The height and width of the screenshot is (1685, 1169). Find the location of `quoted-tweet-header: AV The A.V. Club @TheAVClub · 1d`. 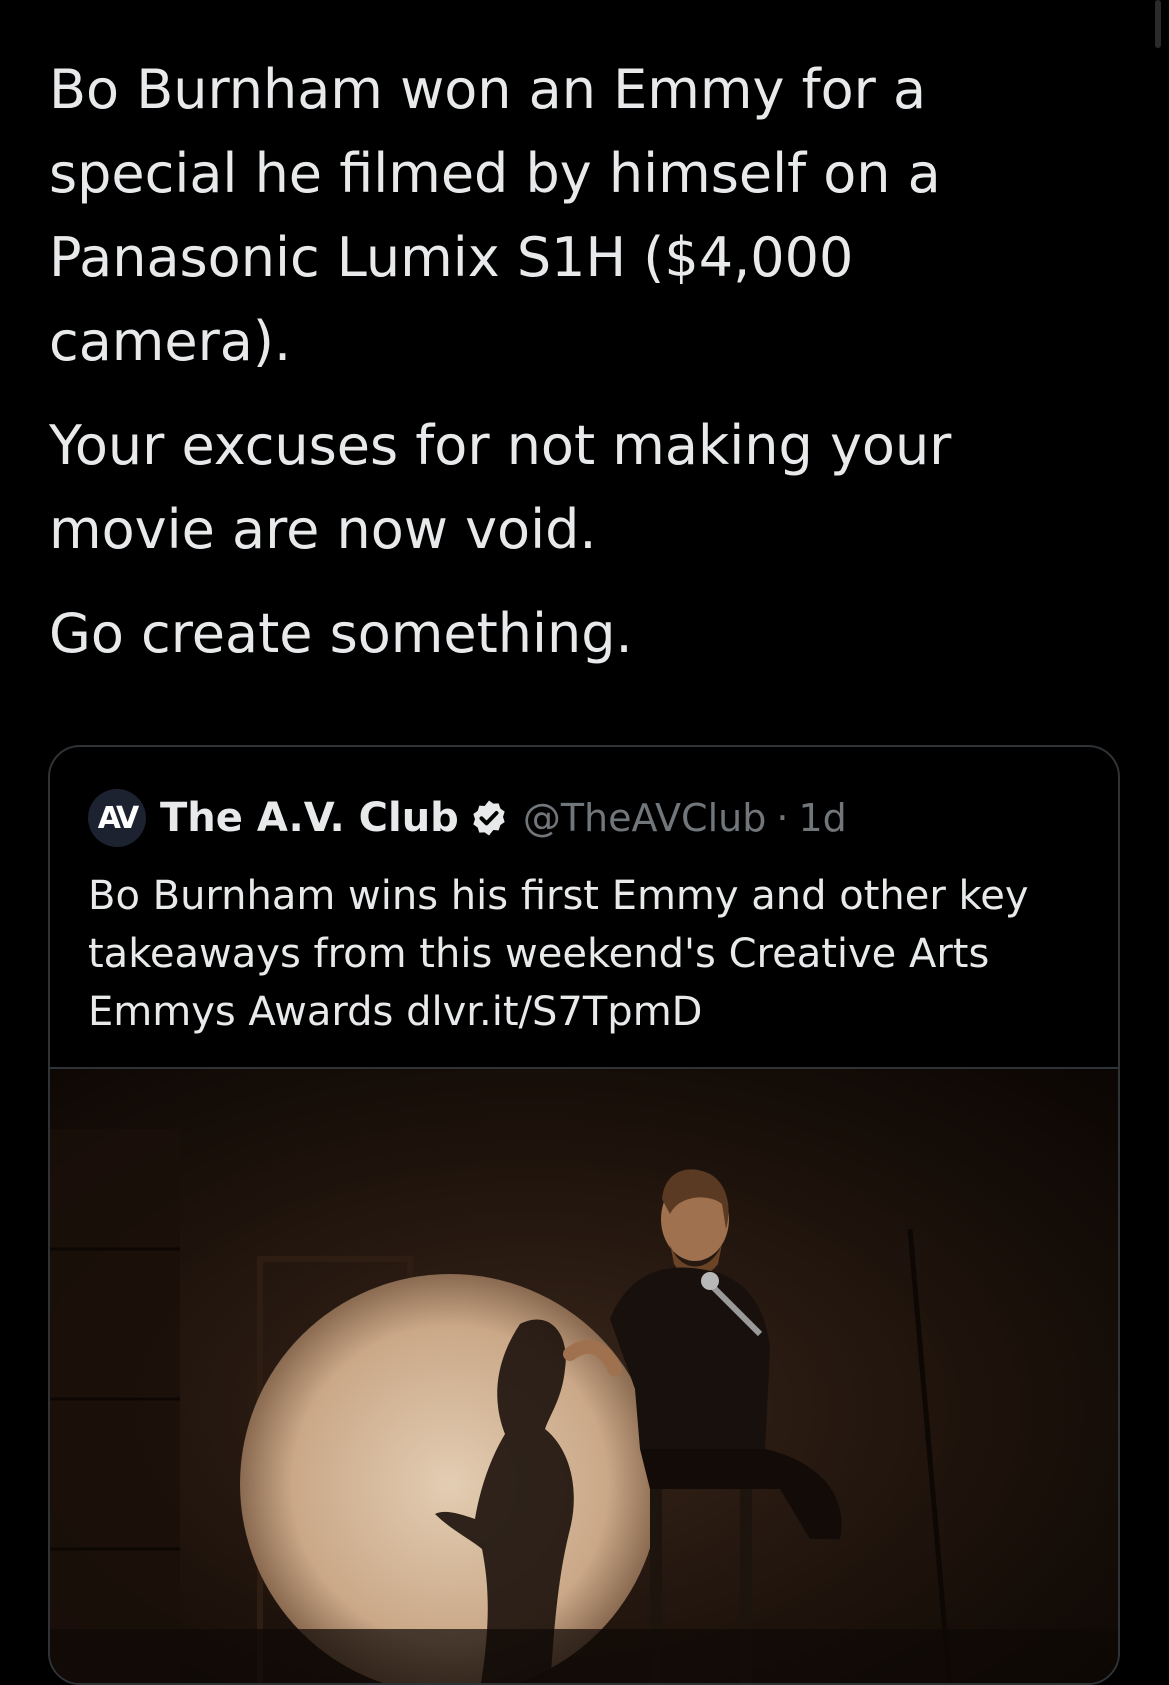

quoted-tweet-header: AV The A.V. Club @TheAVClub · 1d is located at coordinates (467, 818).